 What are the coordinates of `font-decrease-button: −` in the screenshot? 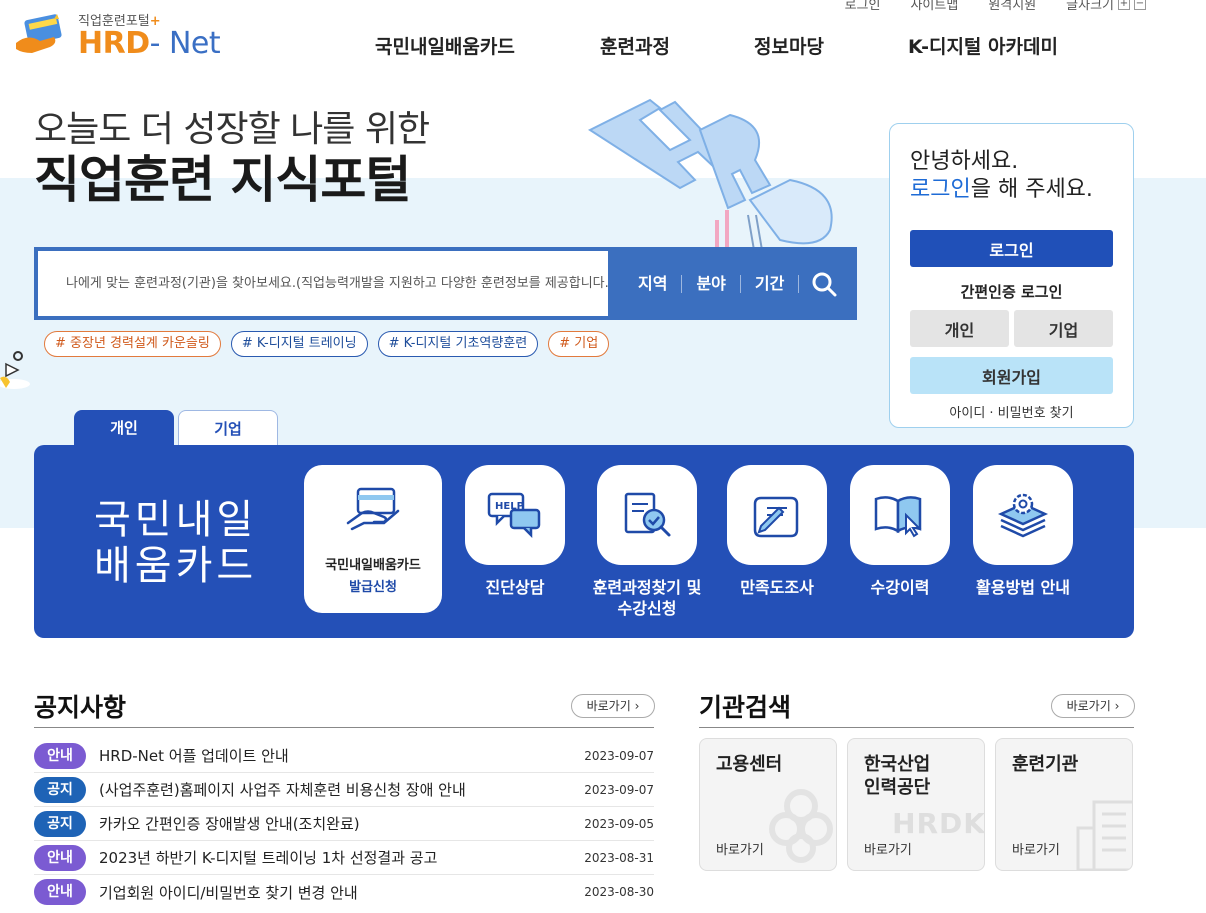 It's located at (1140, 5).